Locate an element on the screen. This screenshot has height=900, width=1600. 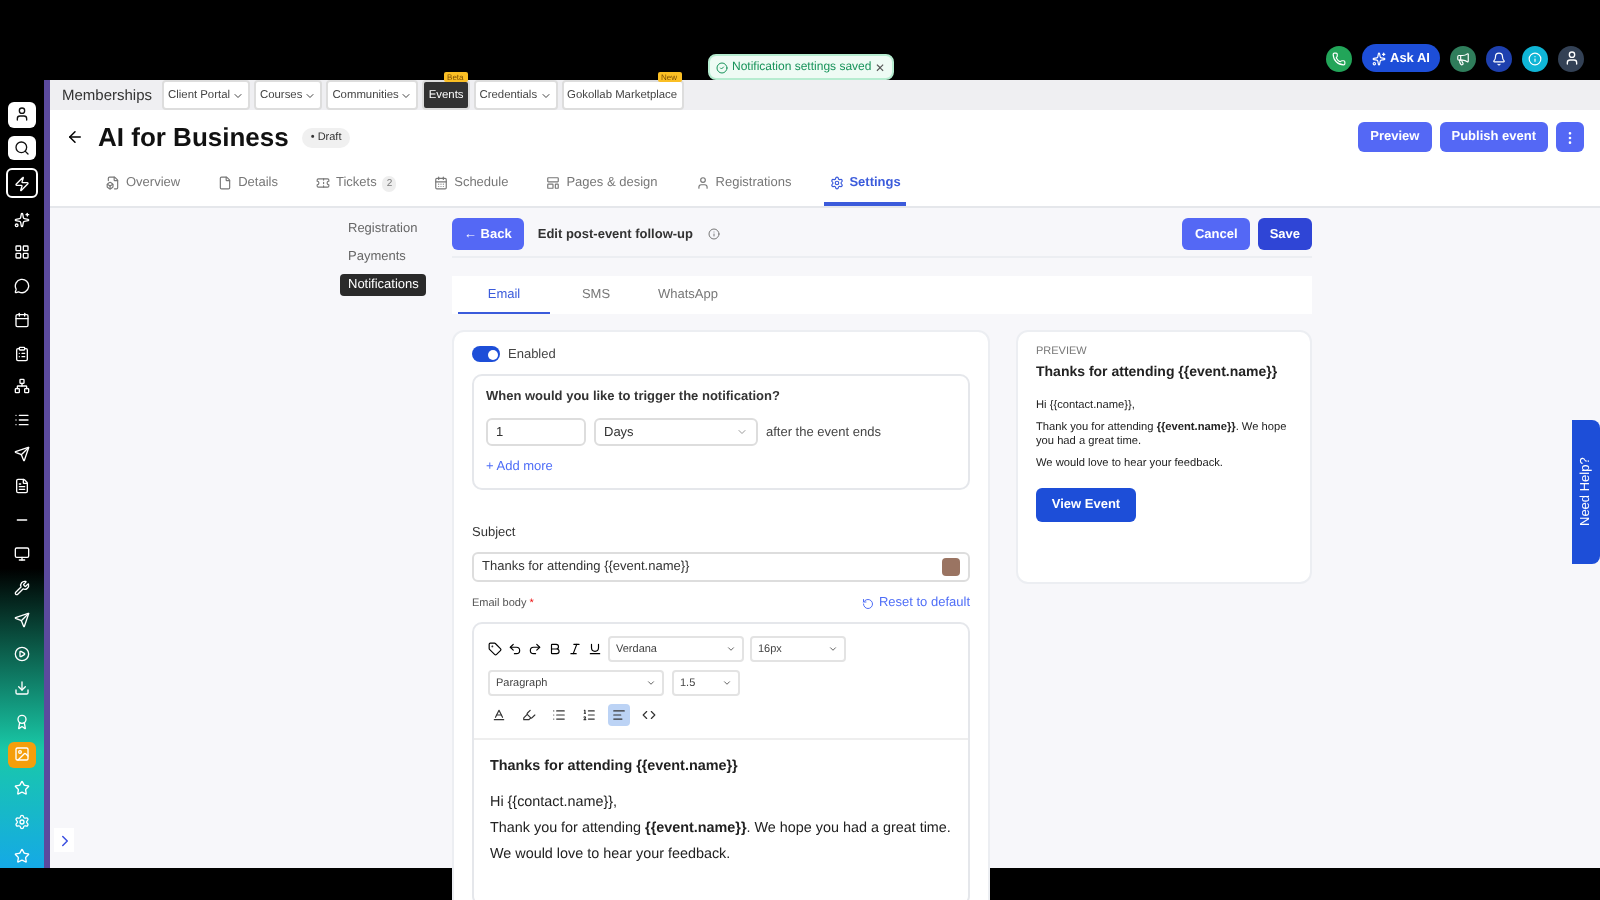
megaphone-button is located at coordinates (1463, 58).